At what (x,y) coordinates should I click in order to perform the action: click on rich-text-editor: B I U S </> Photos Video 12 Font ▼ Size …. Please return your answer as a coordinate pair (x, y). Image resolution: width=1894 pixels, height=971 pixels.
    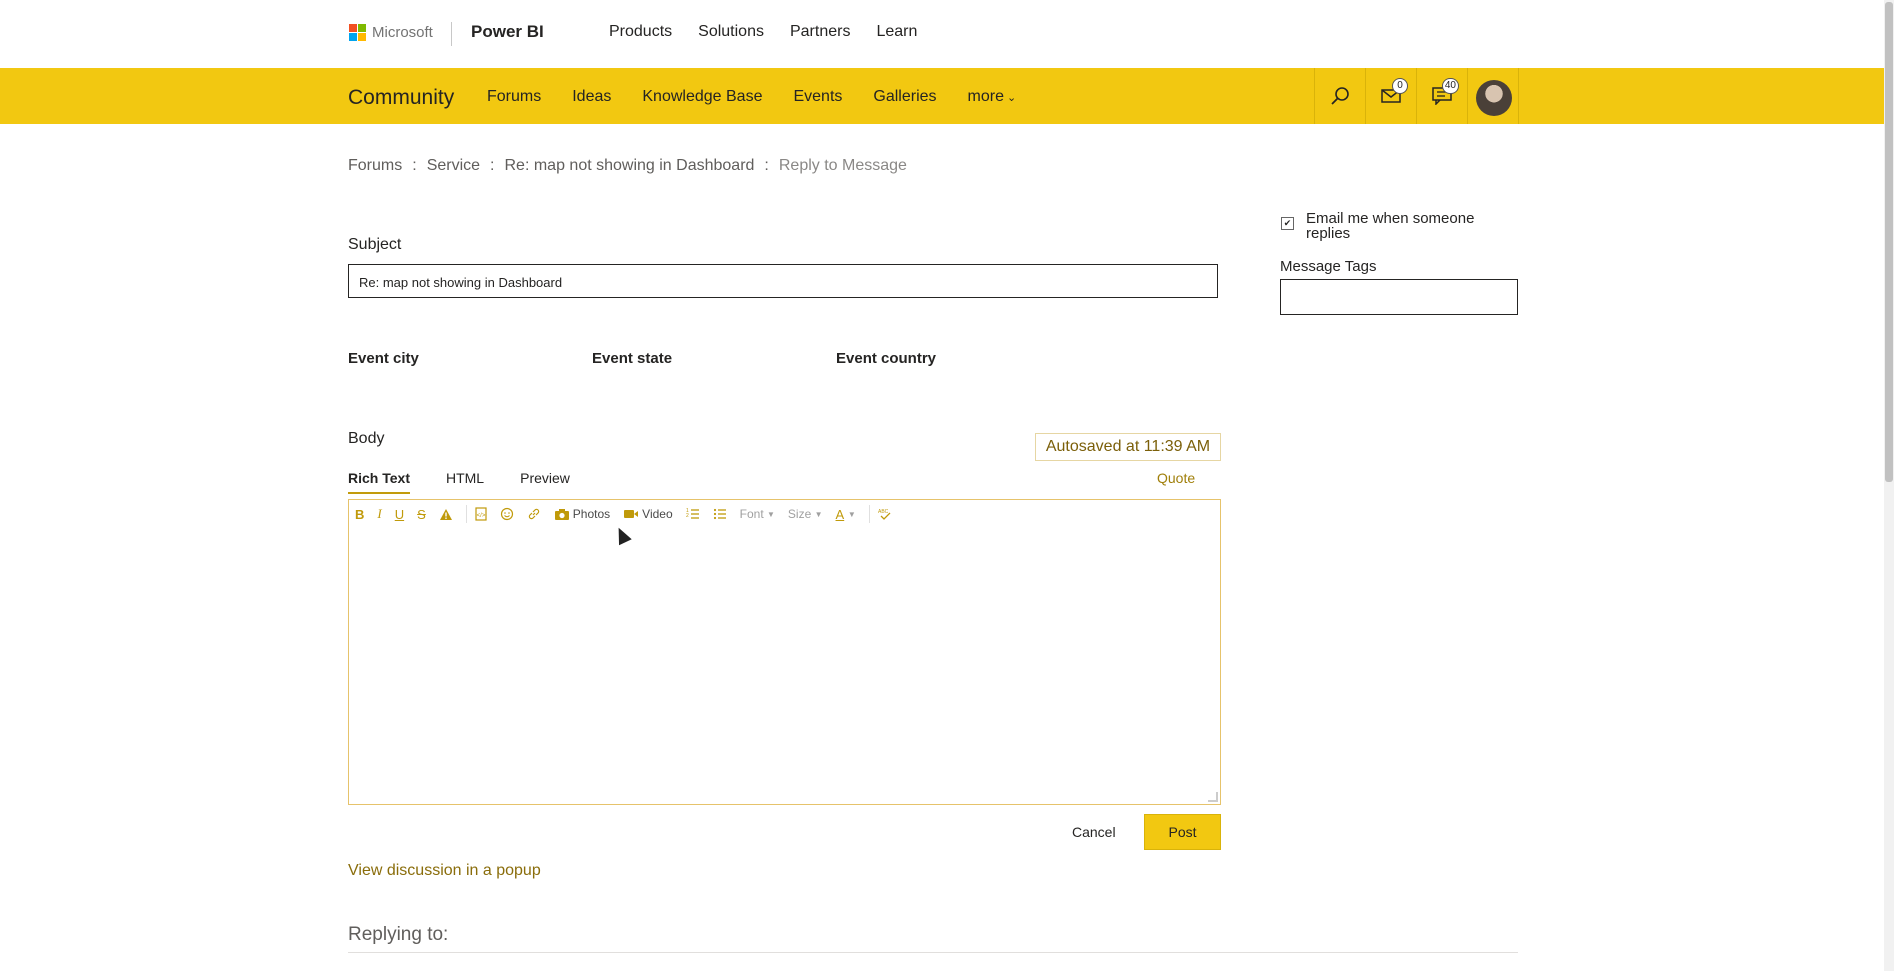
    Looking at the image, I should click on (784, 652).